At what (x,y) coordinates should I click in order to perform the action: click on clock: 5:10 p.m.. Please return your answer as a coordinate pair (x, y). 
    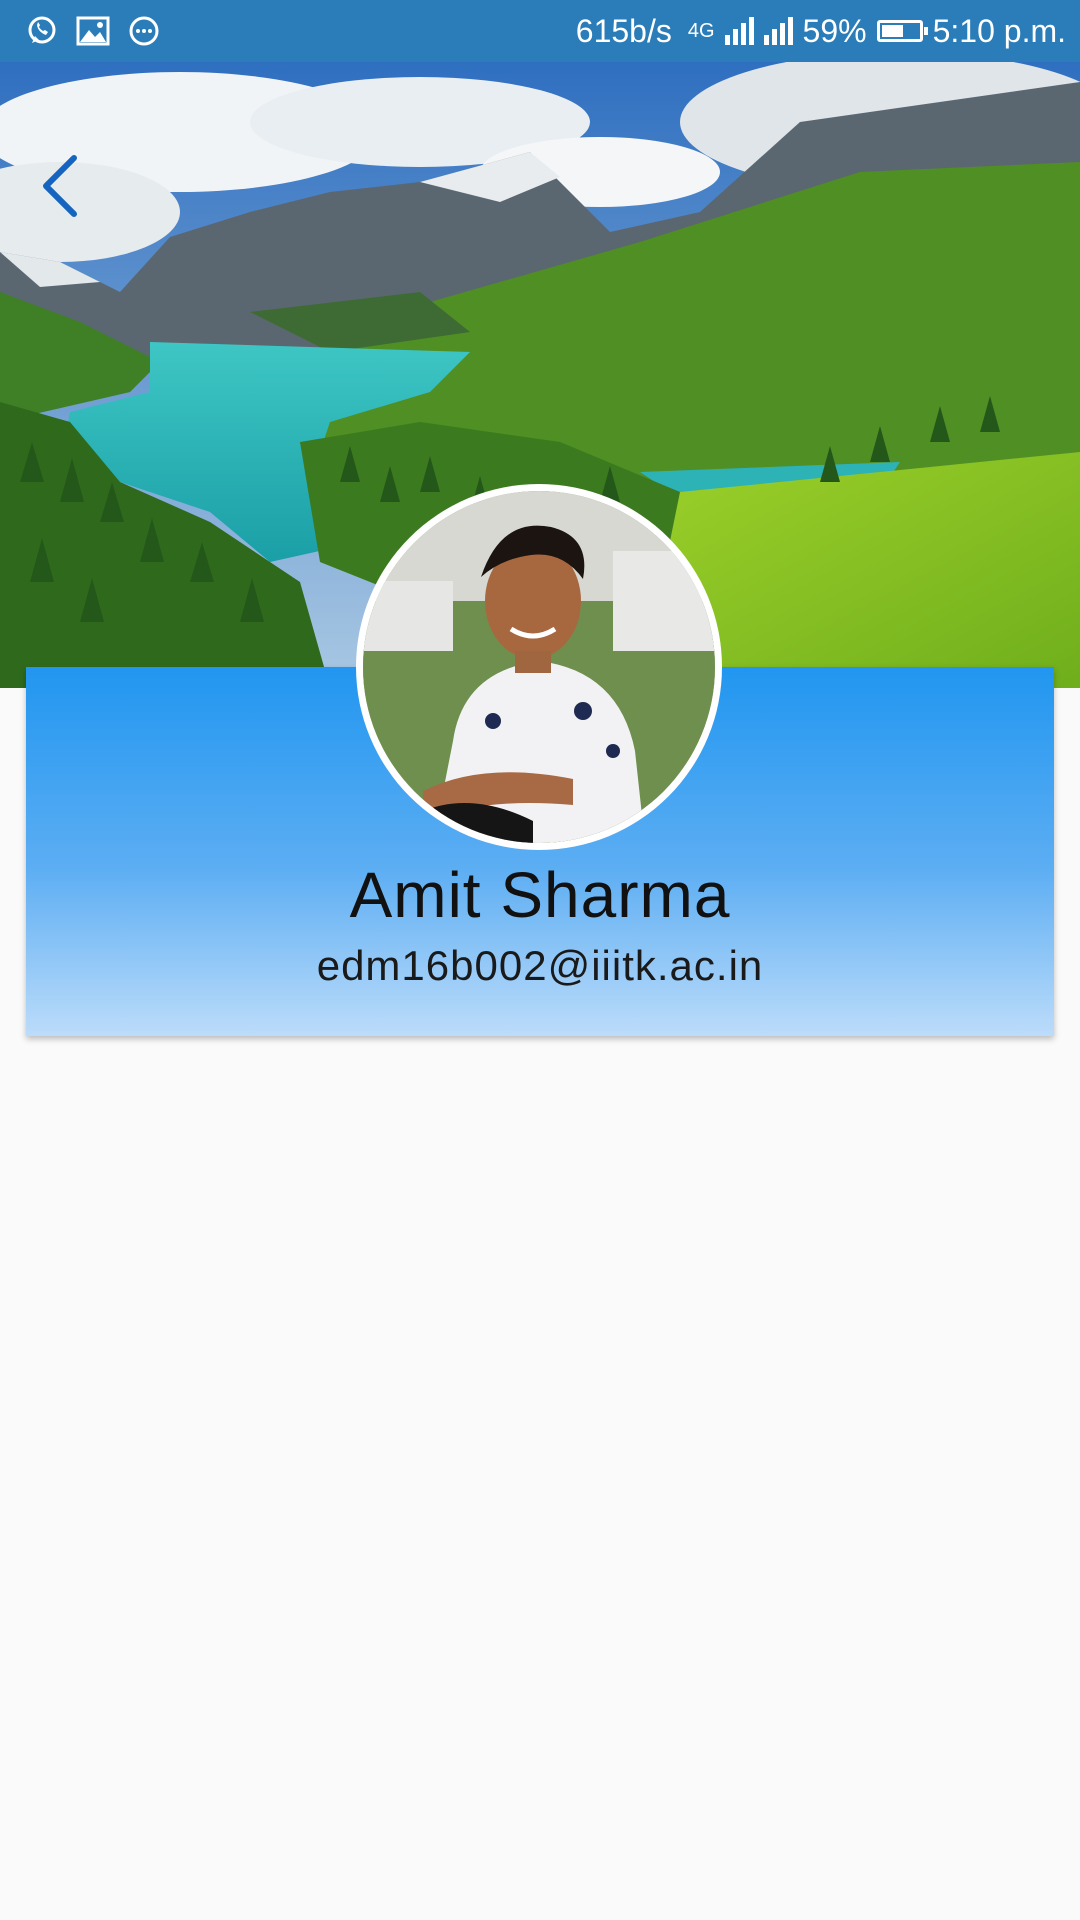
    Looking at the image, I should click on (999, 30).